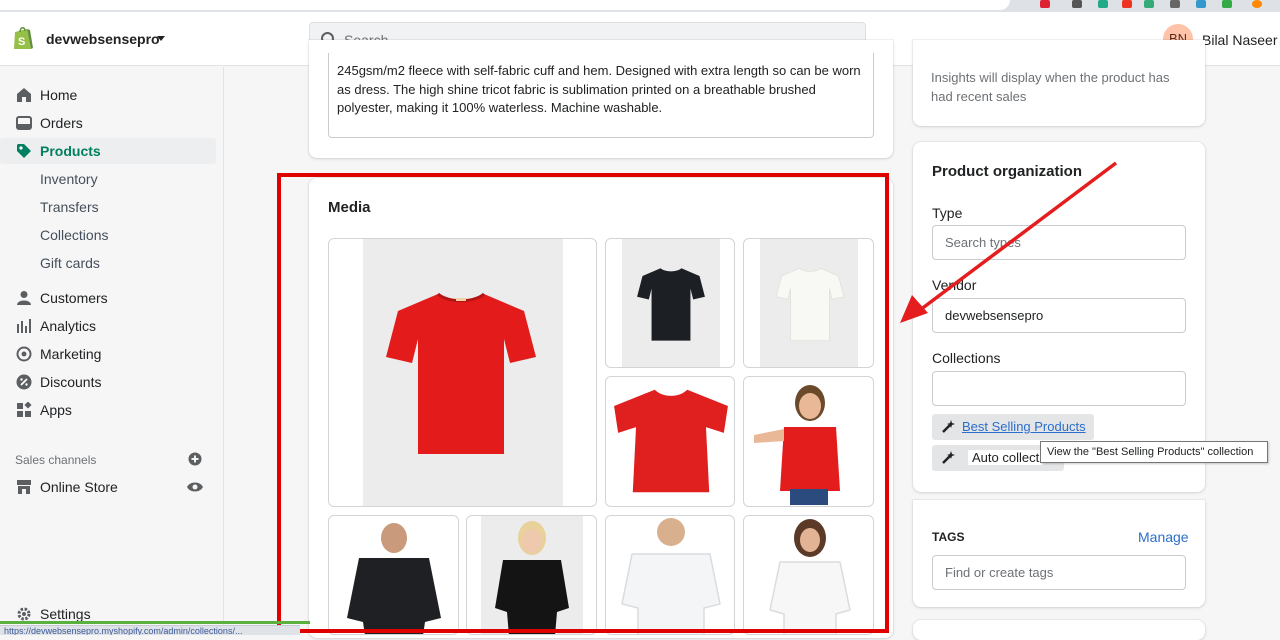 This screenshot has width=1280, height=640. I want to click on add-channel-icon, so click(195, 459).